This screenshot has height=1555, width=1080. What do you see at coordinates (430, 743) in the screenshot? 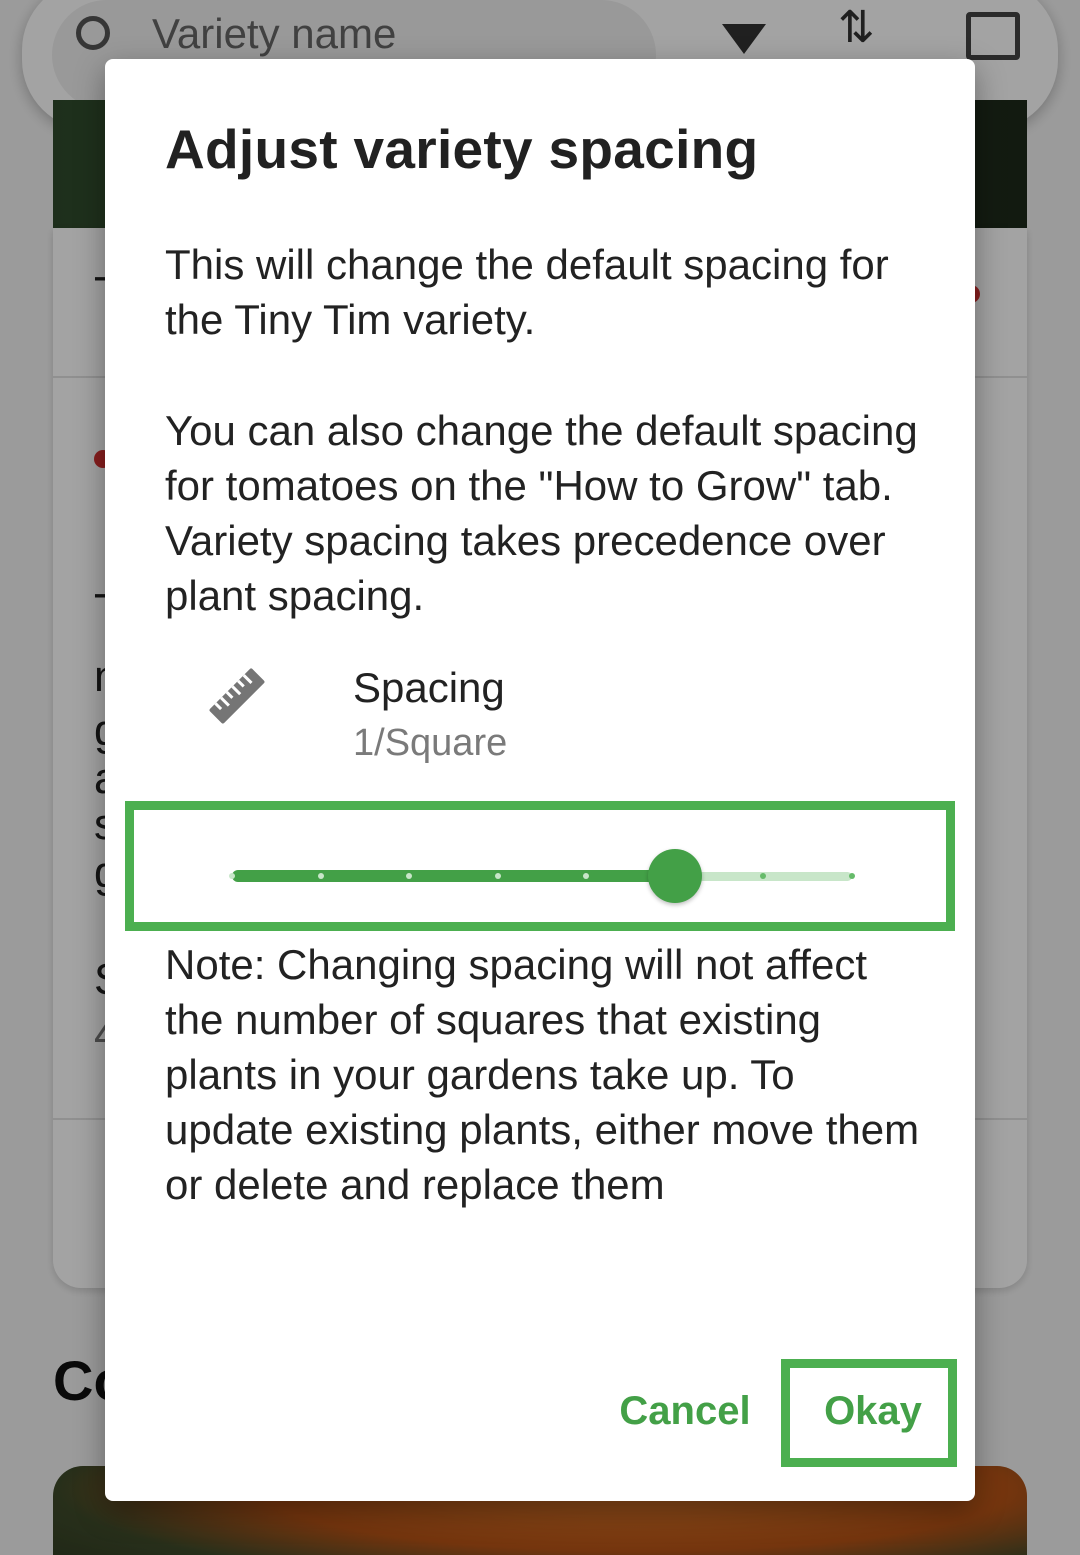
I see `spacing-value: 1/Square` at bounding box center [430, 743].